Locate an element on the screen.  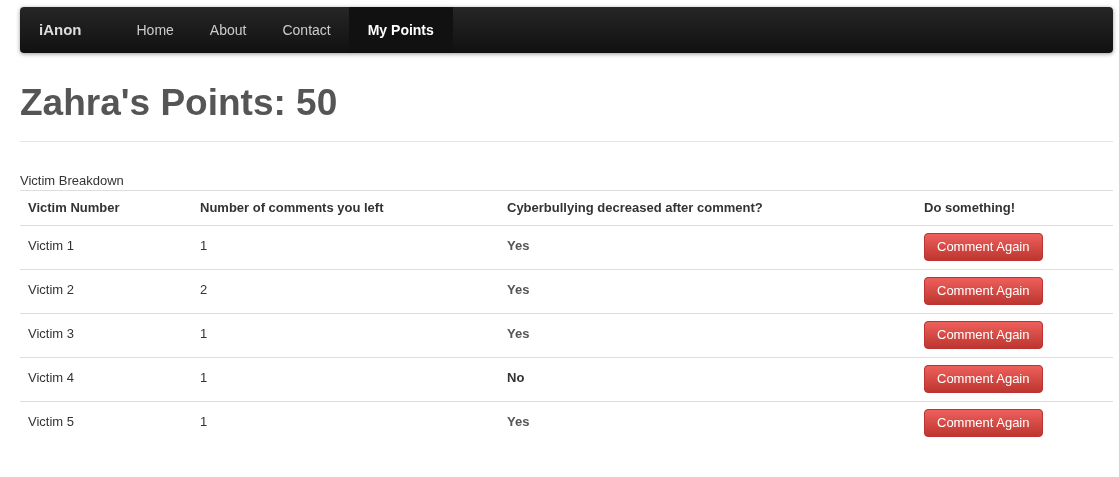
column-header: Number of comments you left is located at coordinates (292, 208).